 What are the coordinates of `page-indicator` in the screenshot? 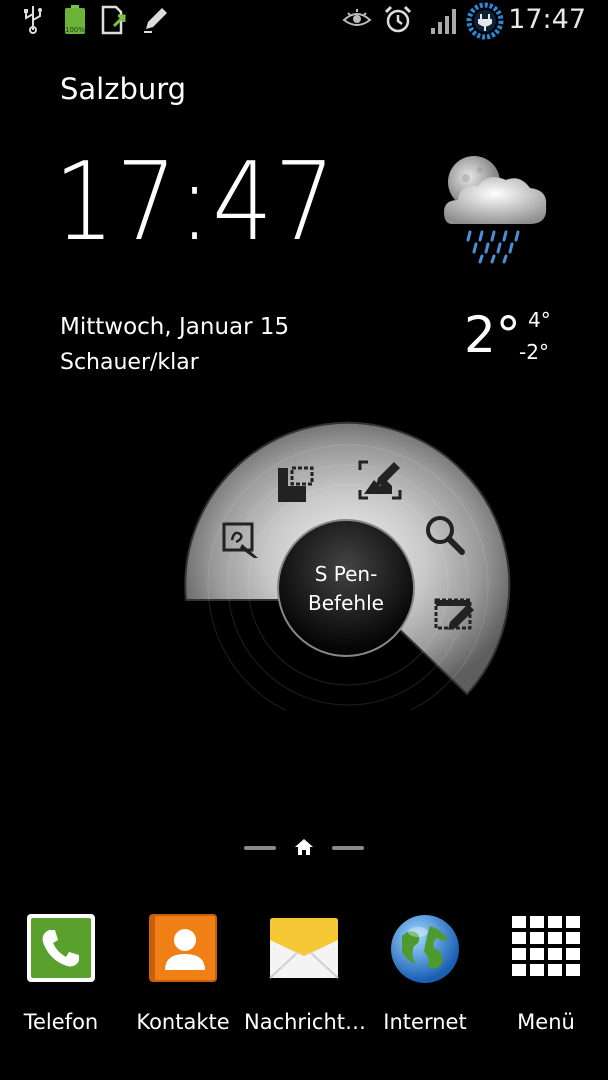 It's located at (304, 848).